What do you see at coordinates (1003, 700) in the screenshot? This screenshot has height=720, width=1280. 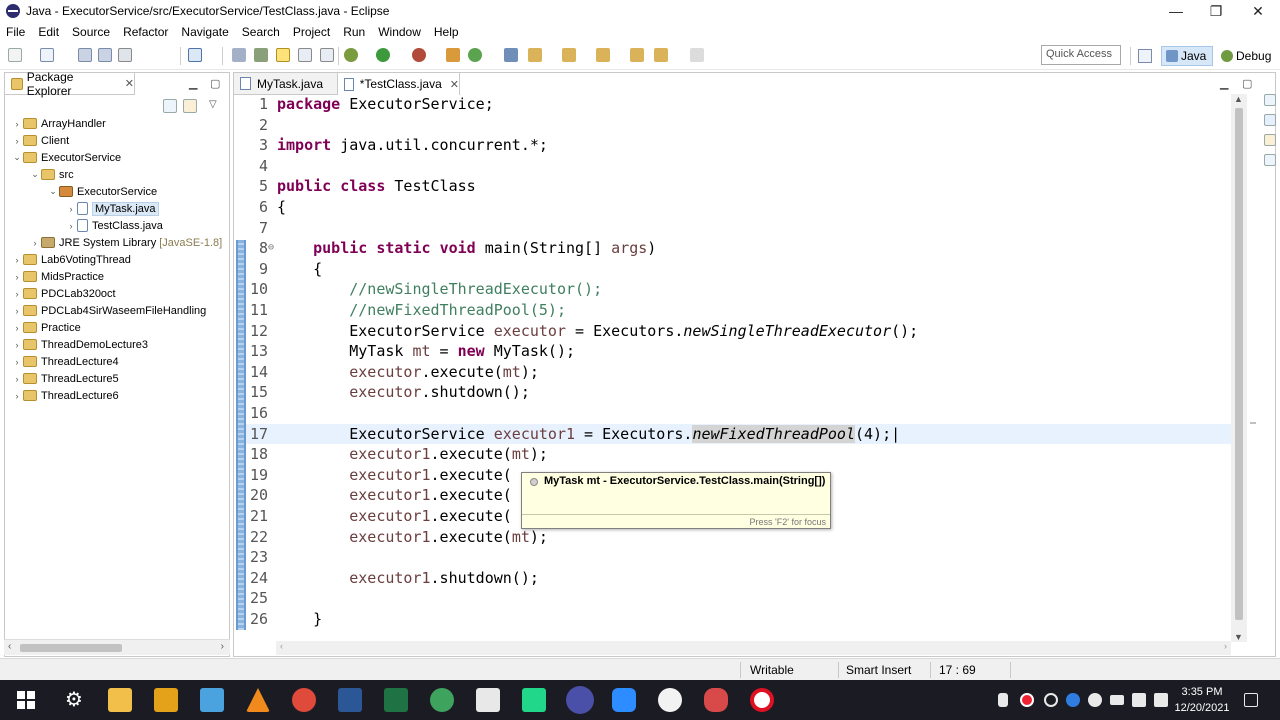 I see `microphone-icon` at bounding box center [1003, 700].